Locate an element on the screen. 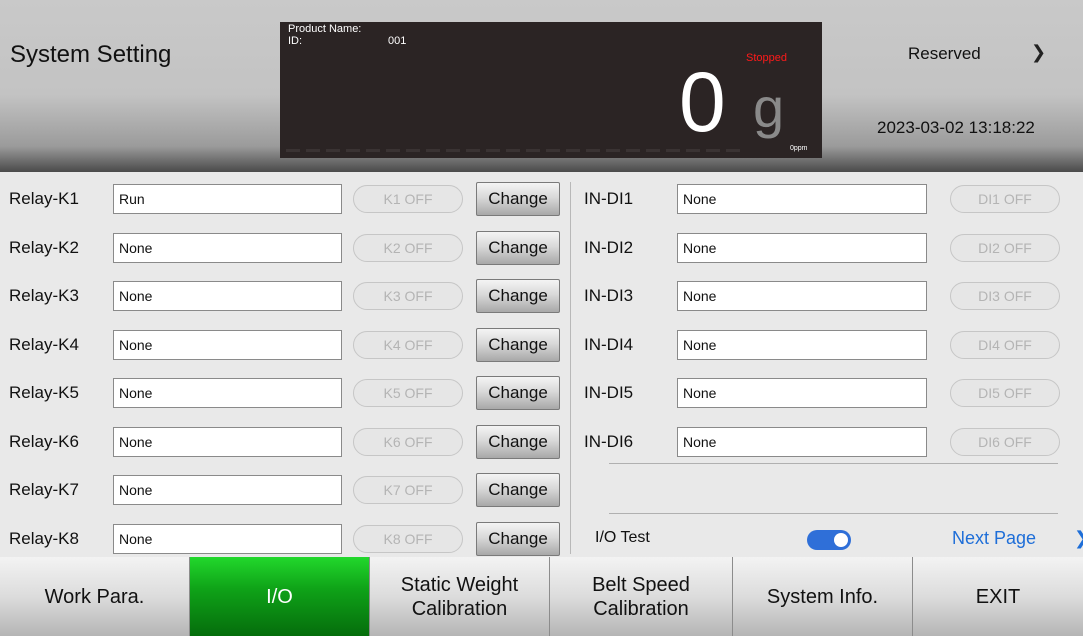 This screenshot has height=636, width=1083. datetime-display: 2023-03-02 13:18:22 is located at coordinates (956, 127).